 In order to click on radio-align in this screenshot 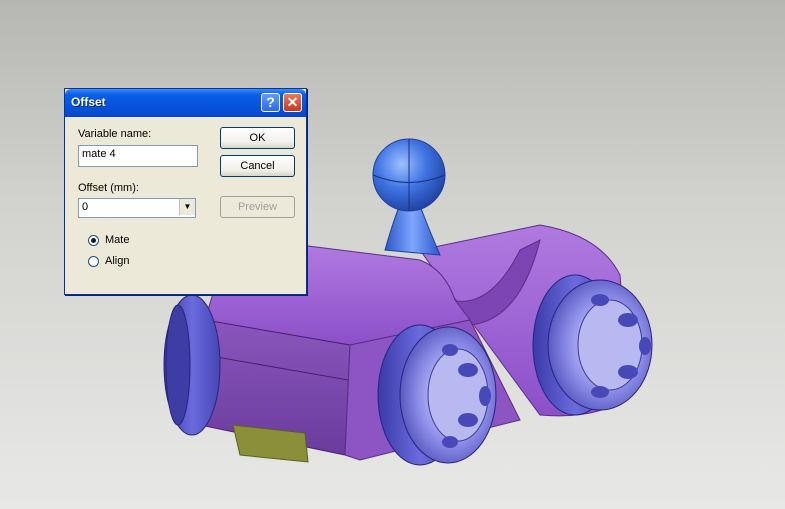, I will do `click(93, 261)`.